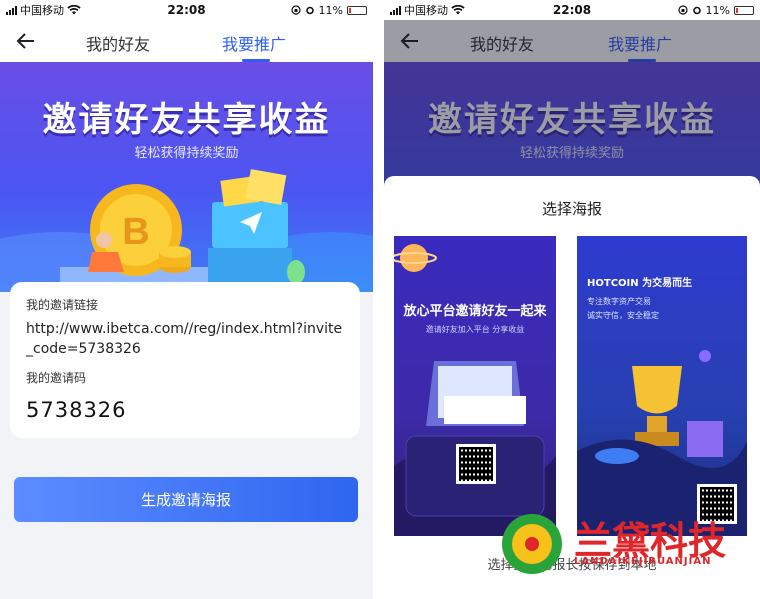 This screenshot has height=599, width=760. I want to click on person-figure, so click(104, 240).